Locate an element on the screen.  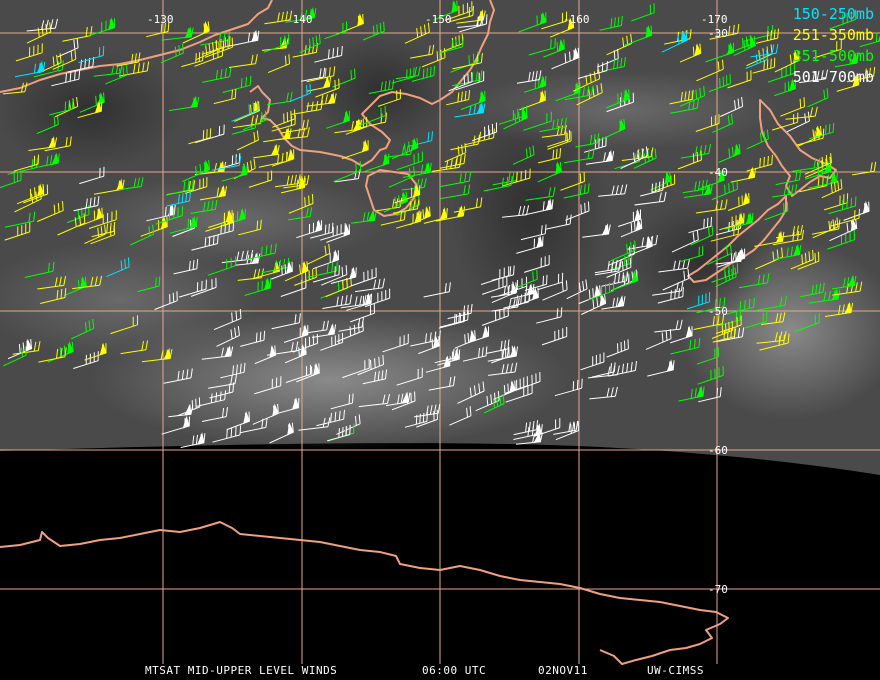
latitude-label: -60 is located at coordinates (718, 450).